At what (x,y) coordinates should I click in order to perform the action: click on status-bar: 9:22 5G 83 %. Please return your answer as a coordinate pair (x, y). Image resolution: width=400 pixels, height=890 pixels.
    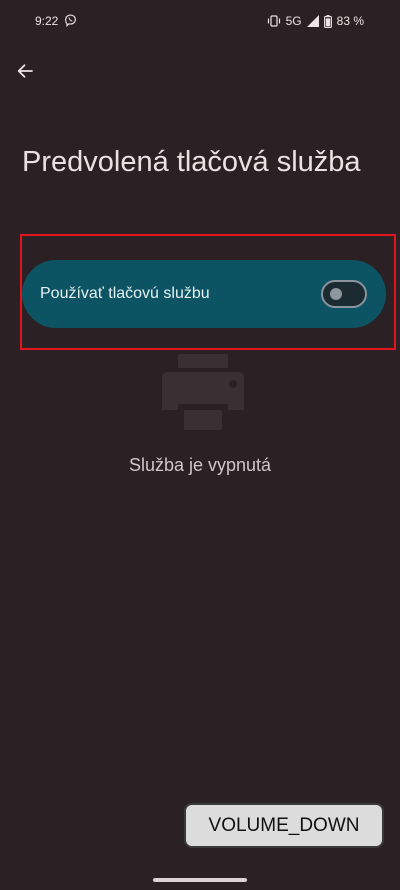
    Looking at the image, I should click on (200, 22).